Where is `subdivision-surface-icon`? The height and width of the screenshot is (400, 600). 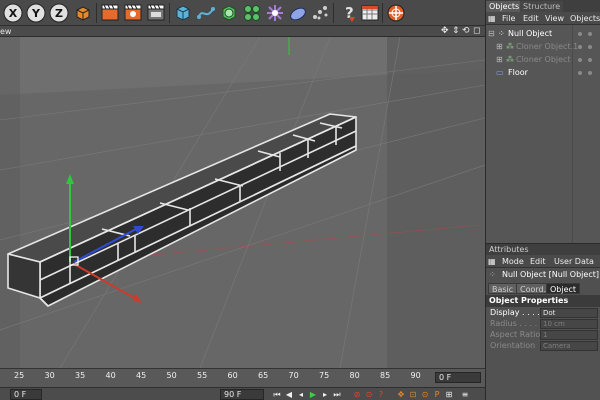
subdivision-surface-icon is located at coordinates (229, 13).